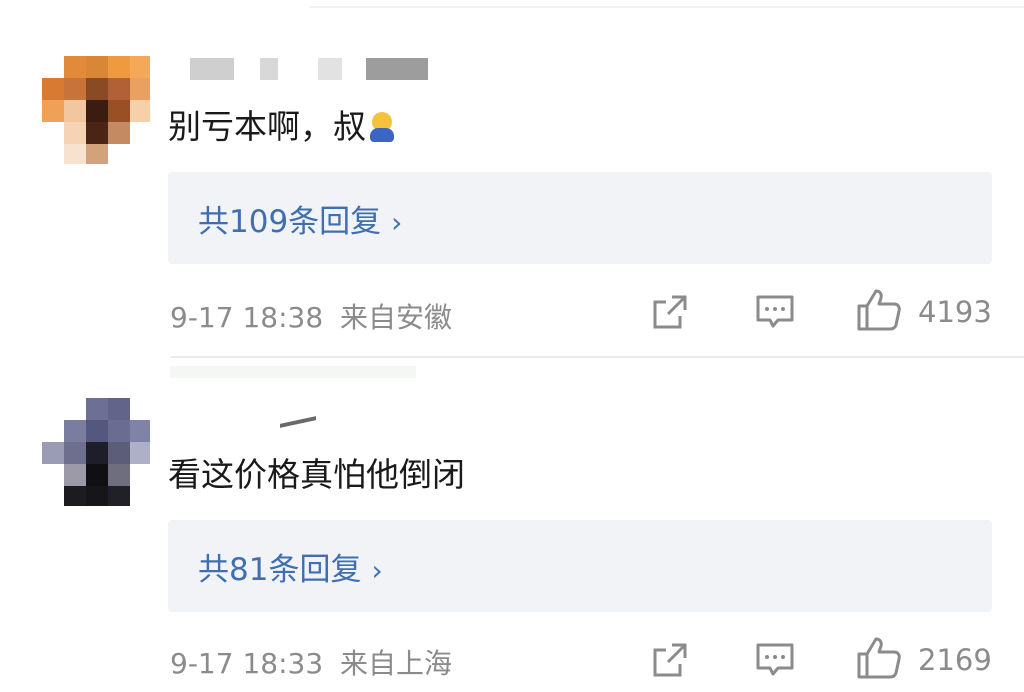 This screenshot has width=1024, height=692. What do you see at coordinates (396, 663) in the screenshot?
I see `location: 来自上海` at bounding box center [396, 663].